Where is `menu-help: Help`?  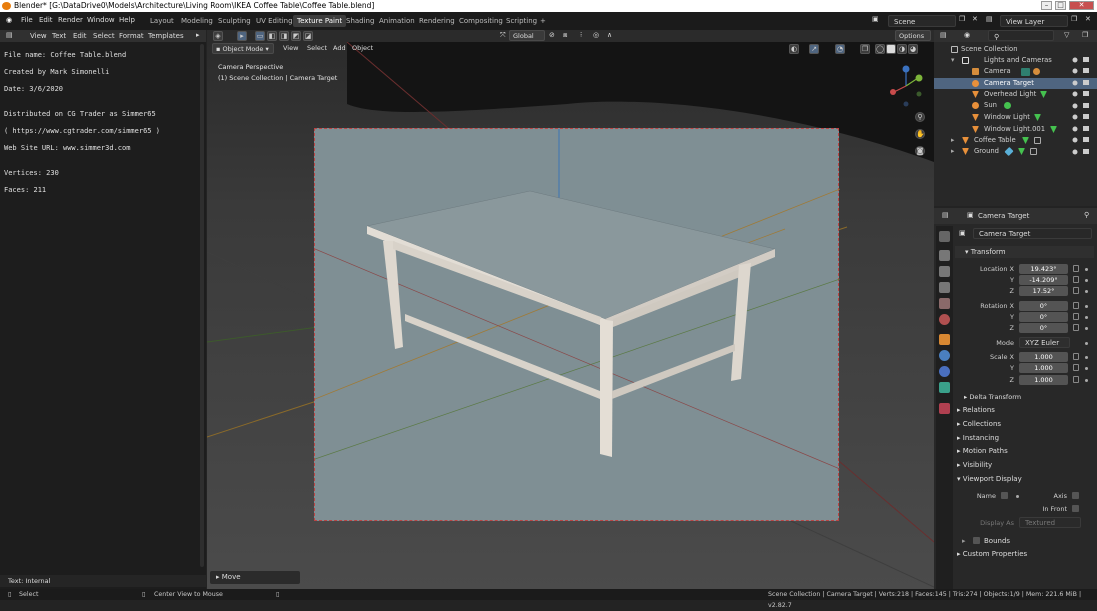 menu-help: Help is located at coordinates (127, 20).